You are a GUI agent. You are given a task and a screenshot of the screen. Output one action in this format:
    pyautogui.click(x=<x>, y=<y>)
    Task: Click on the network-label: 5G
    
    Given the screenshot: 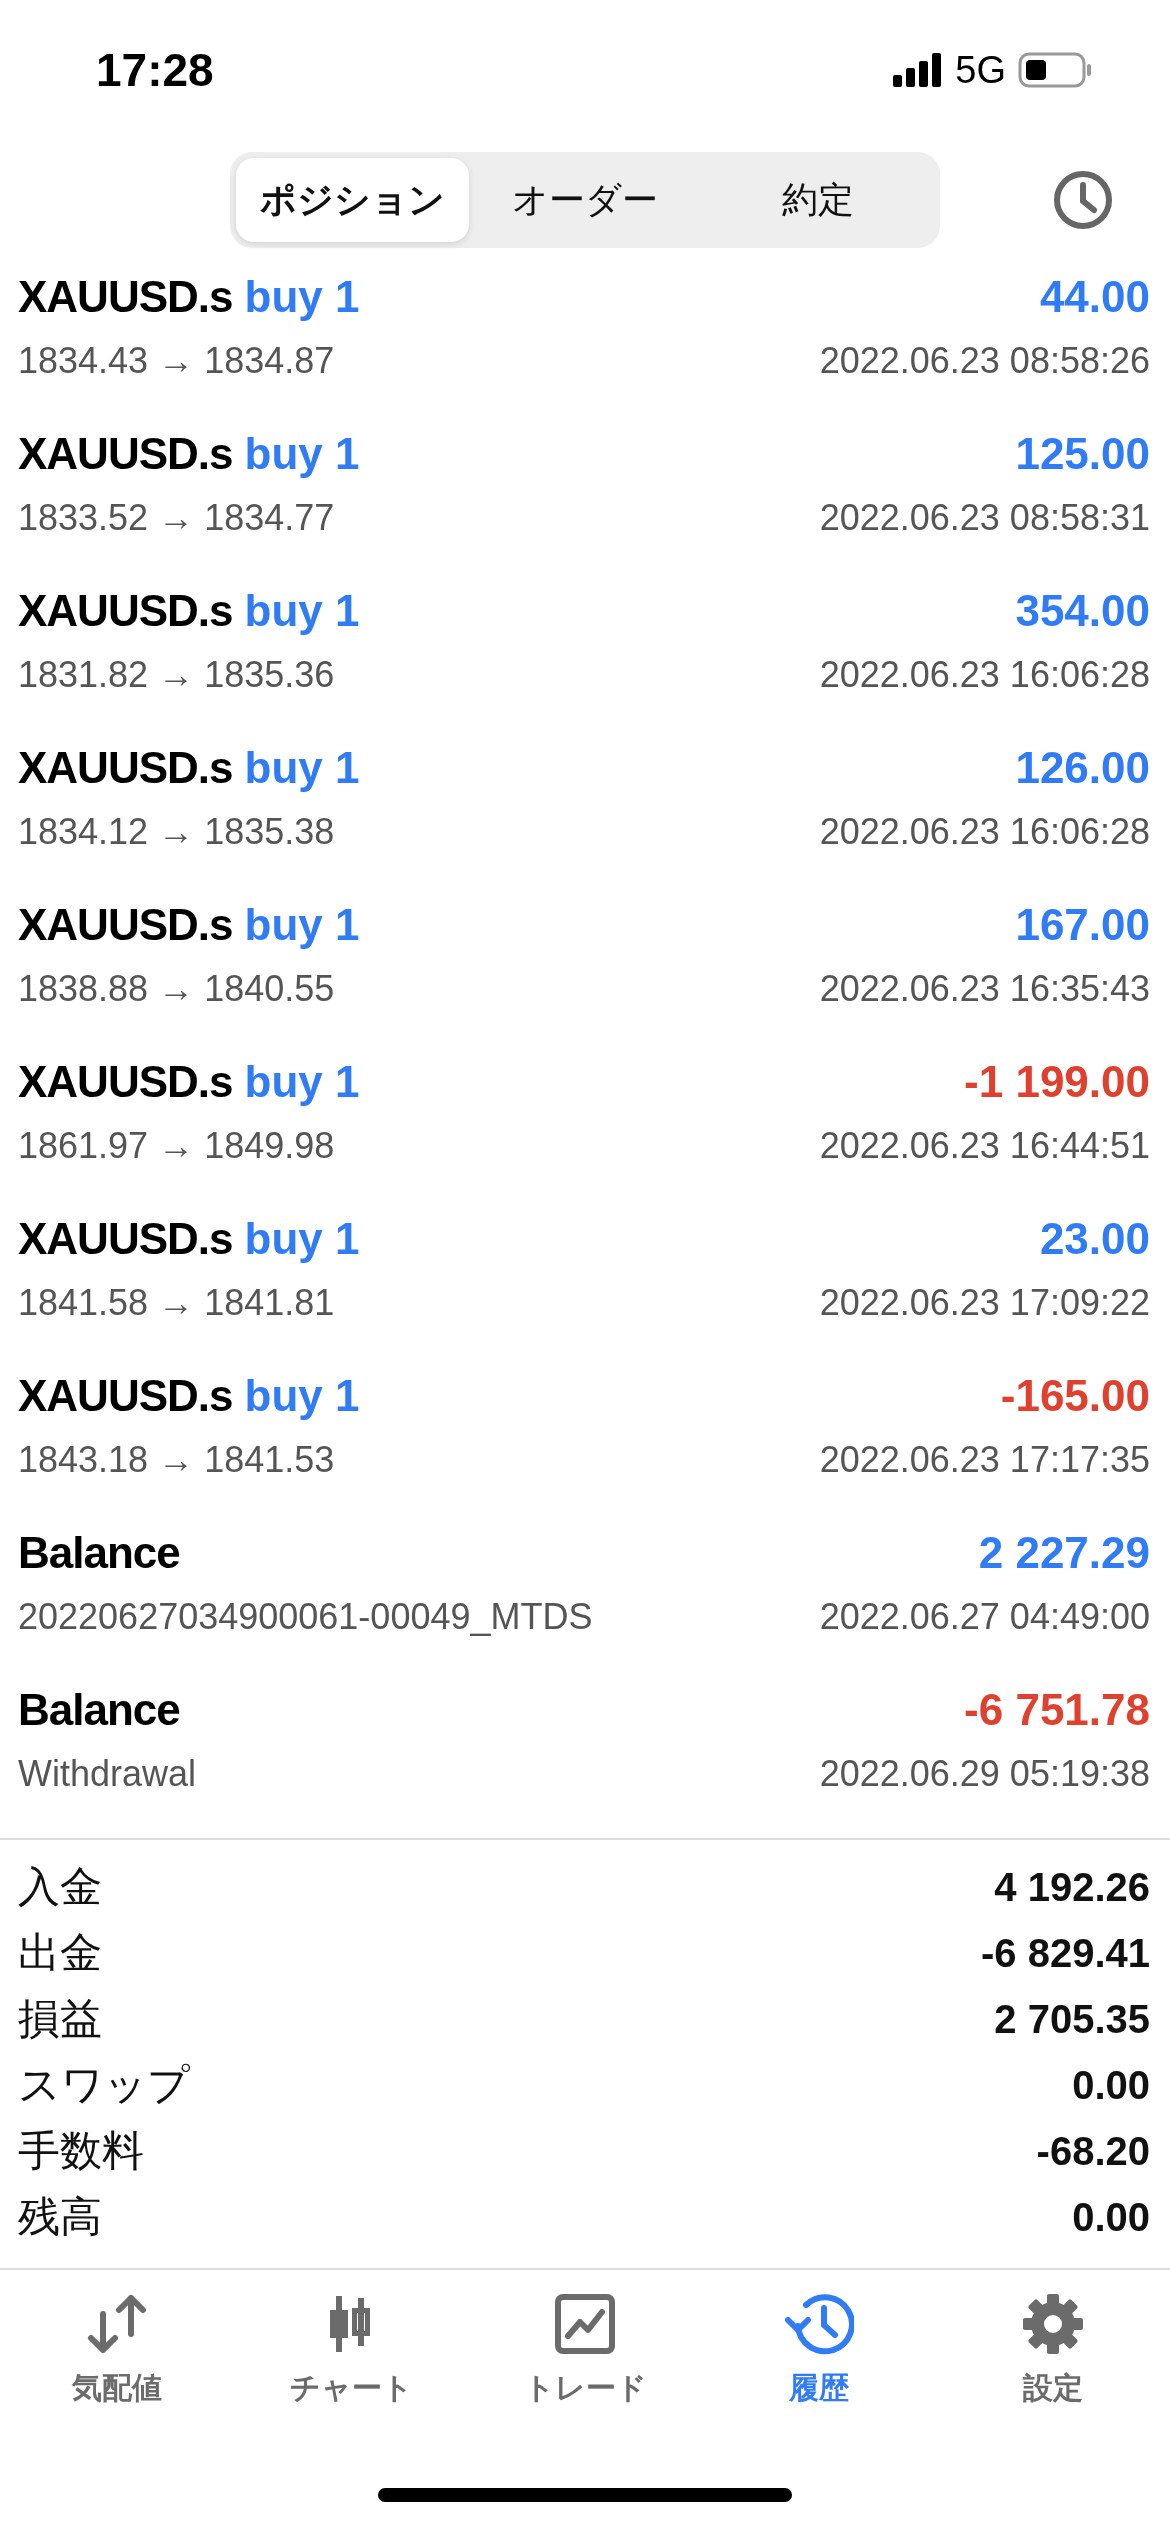 What is the action you would take?
    pyautogui.click(x=980, y=70)
    